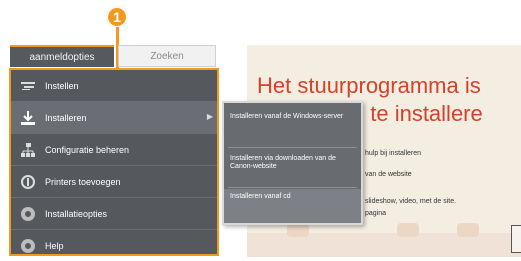 This screenshot has width=521, height=261. What do you see at coordinates (393, 153) in the screenshot?
I see `background-text-line1: hulp bij installeren` at bounding box center [393, 153].